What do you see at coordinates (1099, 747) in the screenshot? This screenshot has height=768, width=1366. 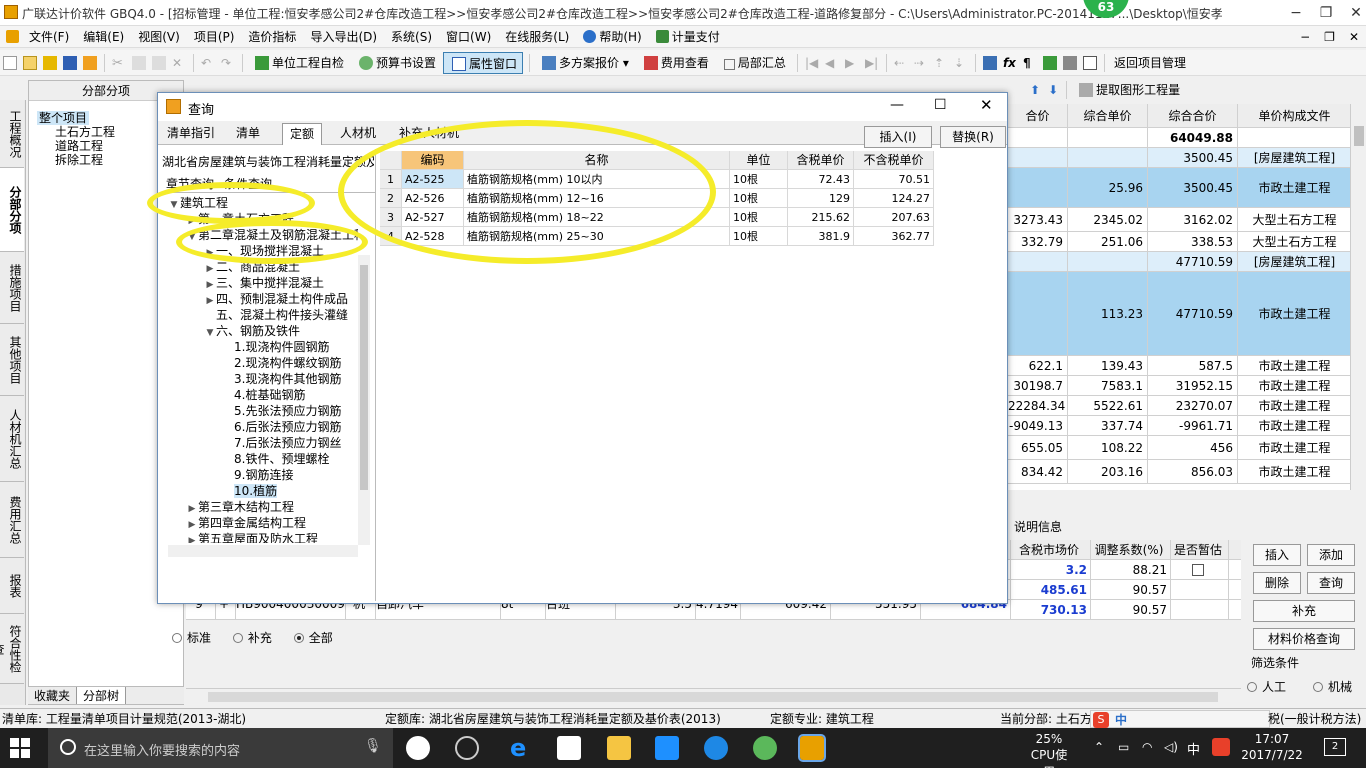 I see `tray-chevron-icon: ⌃` at bounding box center [1099, 747].